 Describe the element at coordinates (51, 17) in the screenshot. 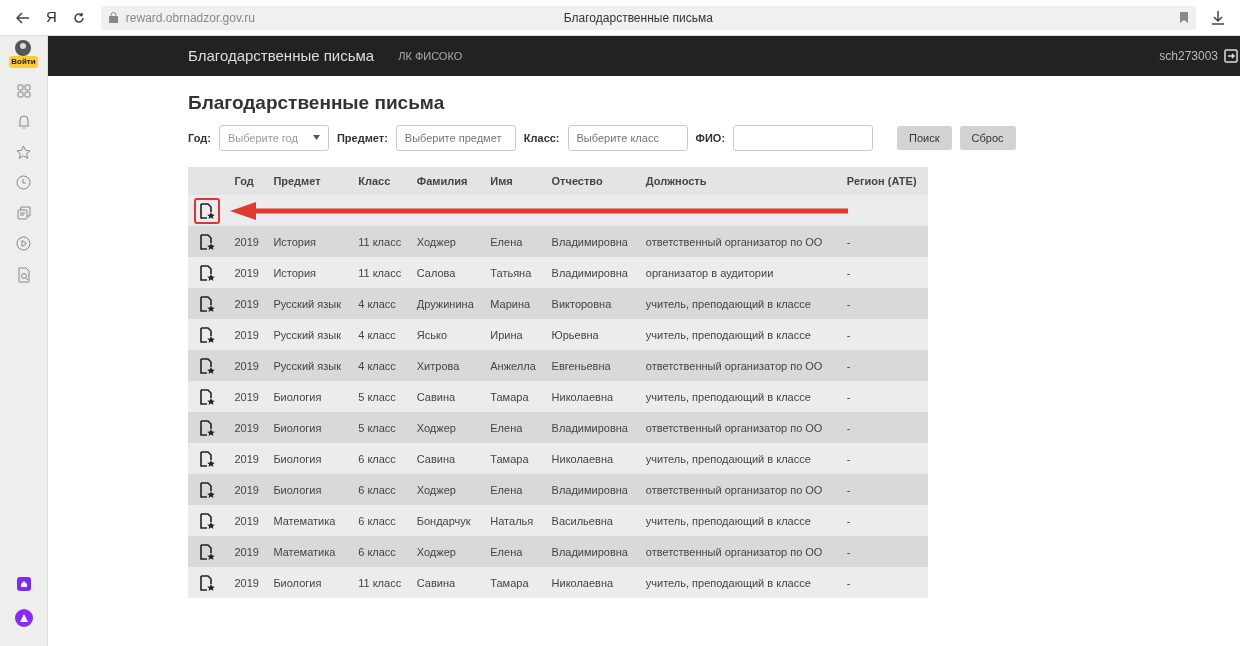

I see `browser-logo: Я` at that location.